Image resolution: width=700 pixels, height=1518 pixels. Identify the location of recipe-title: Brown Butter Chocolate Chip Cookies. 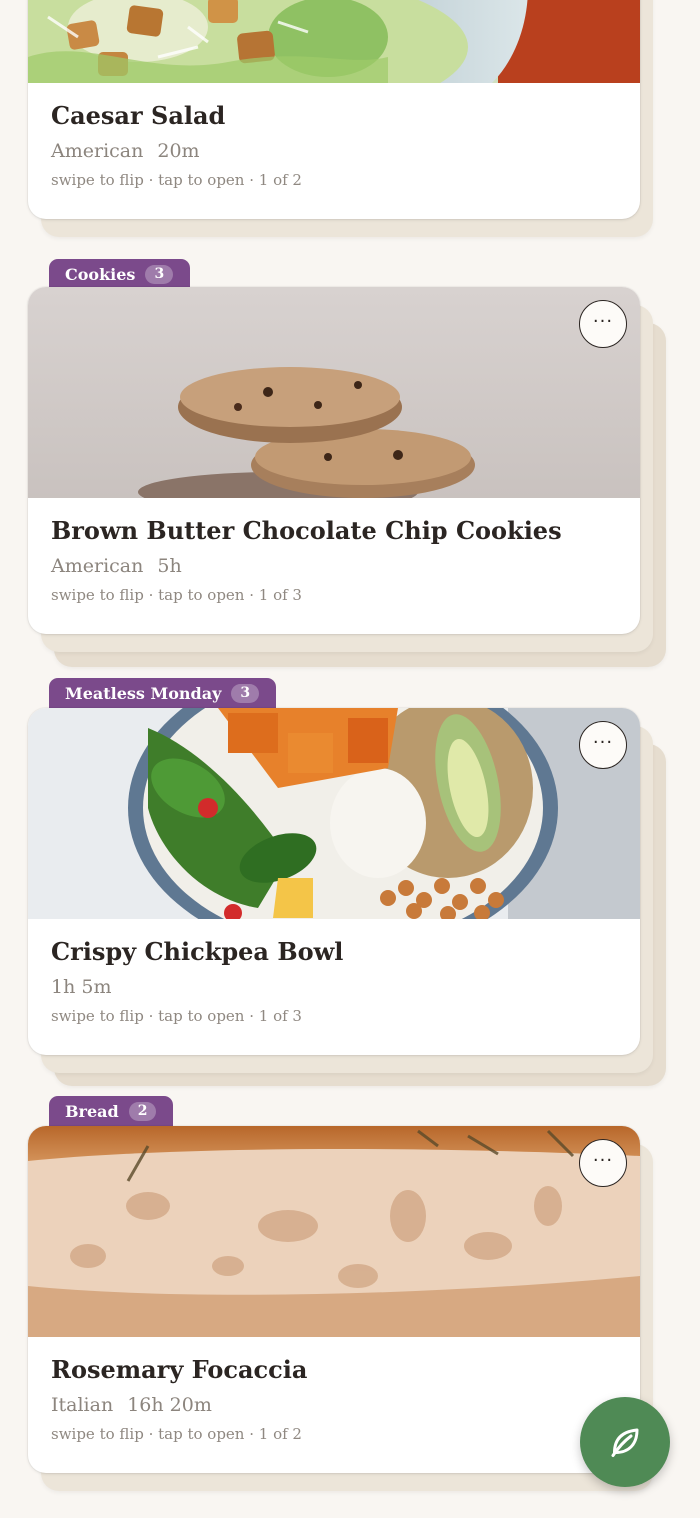
(306, 530).